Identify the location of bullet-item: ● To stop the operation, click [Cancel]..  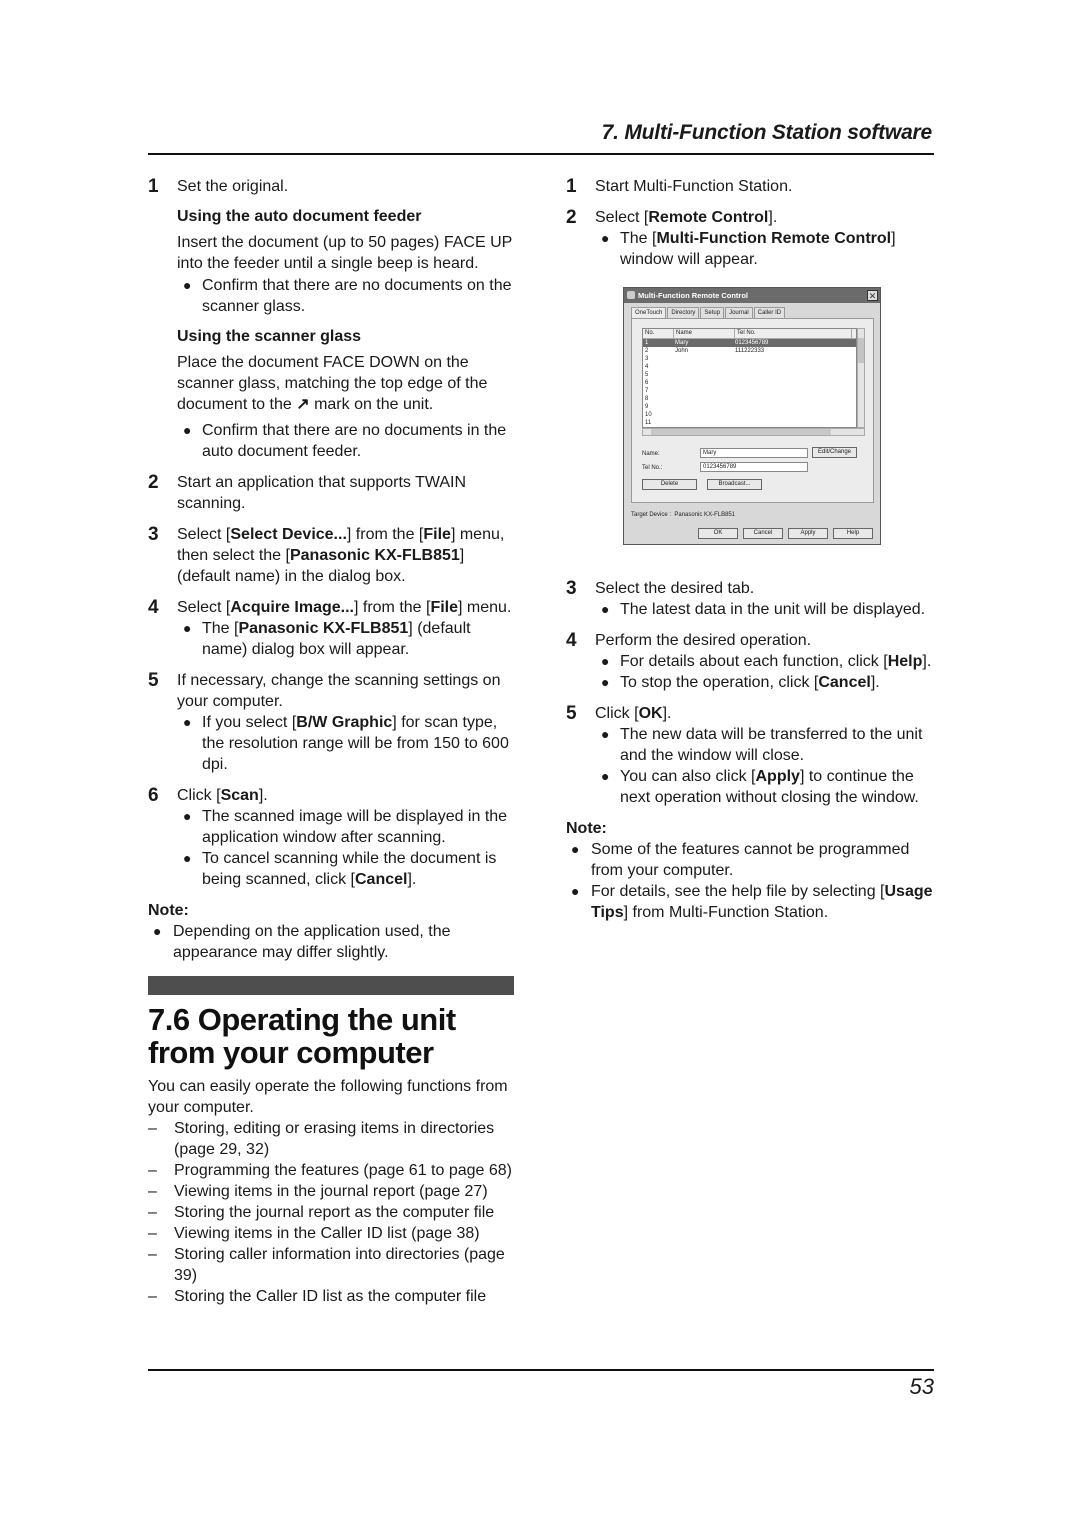
(740, 682).